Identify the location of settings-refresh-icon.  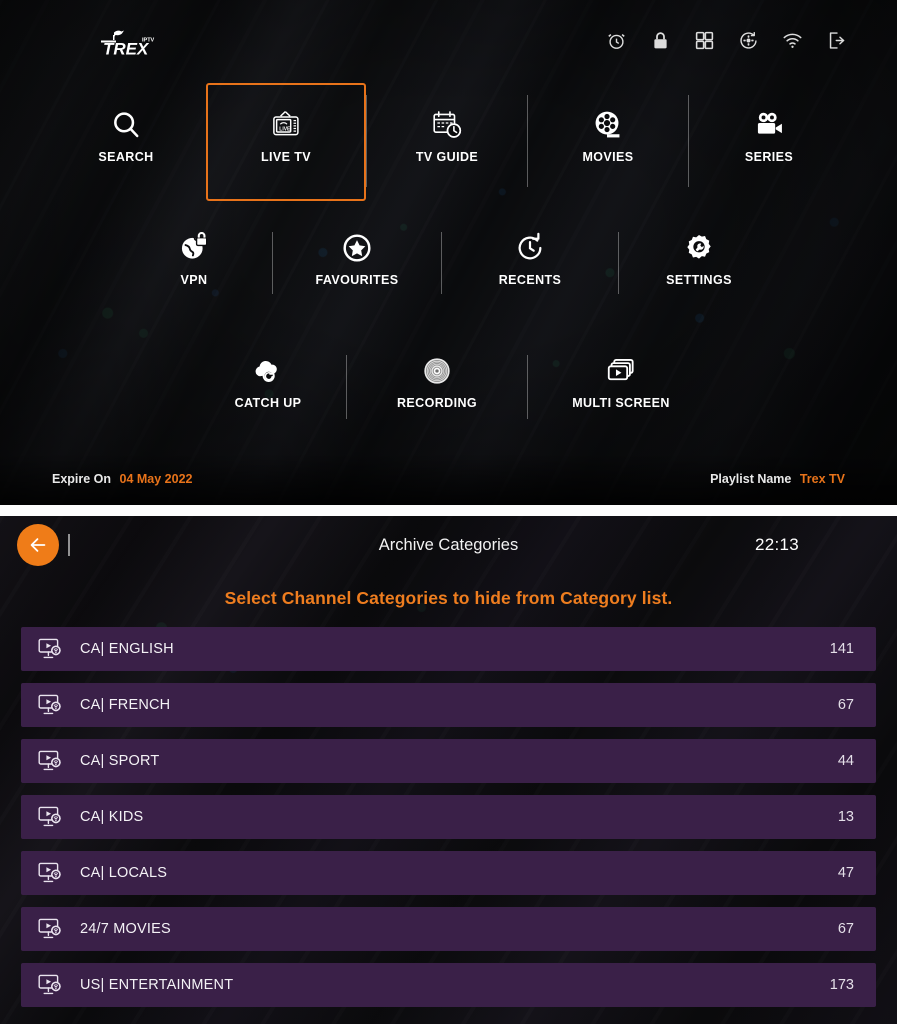
(748, 40).